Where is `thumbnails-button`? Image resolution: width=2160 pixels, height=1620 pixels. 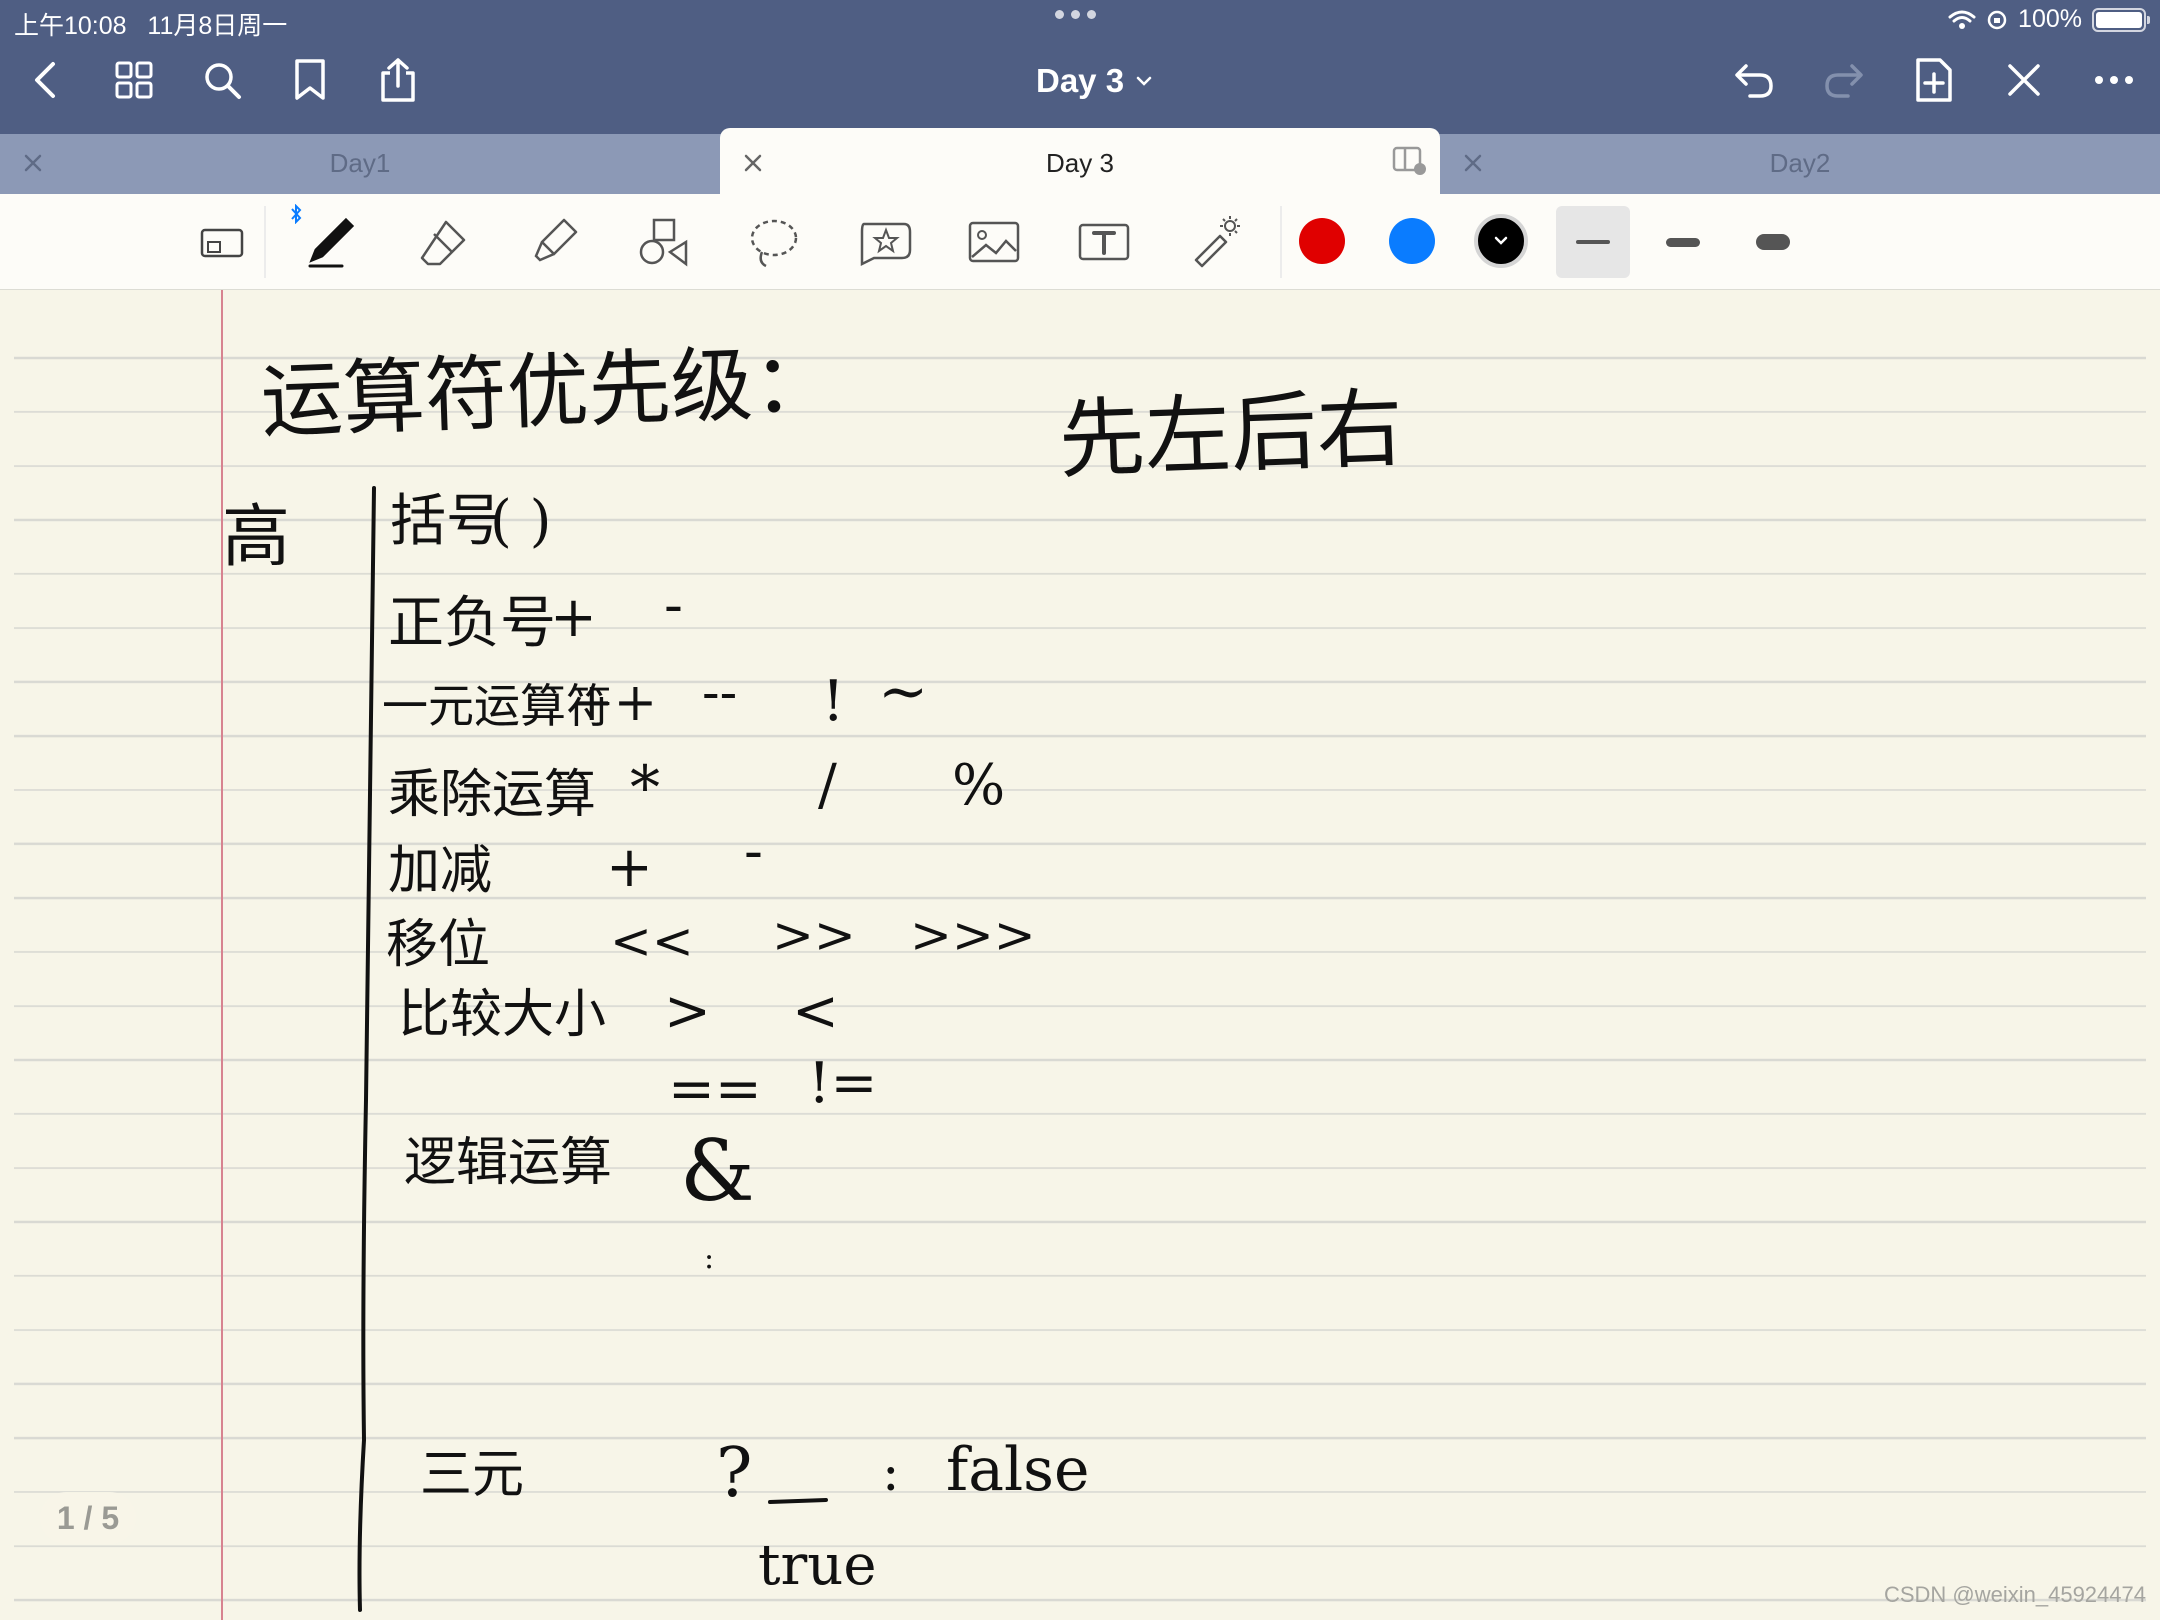 thumbnails-button is located at coordinates (134, 80).